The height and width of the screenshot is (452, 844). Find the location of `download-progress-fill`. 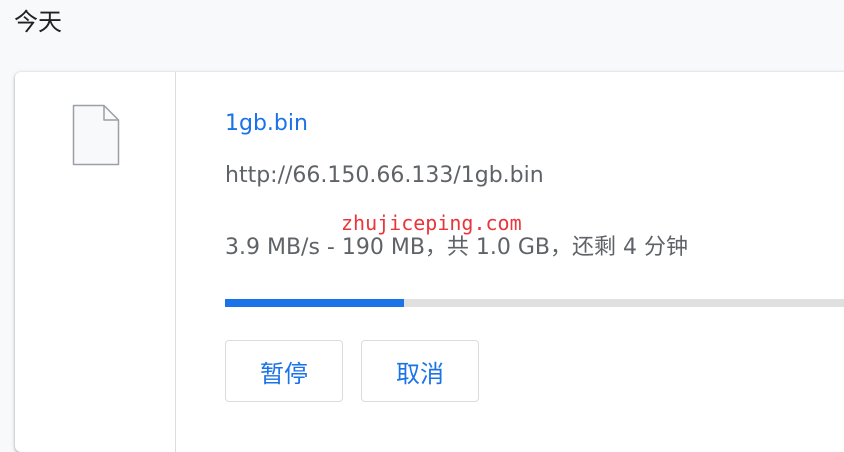

download-progress-fill is located at coordinates (315, 303).